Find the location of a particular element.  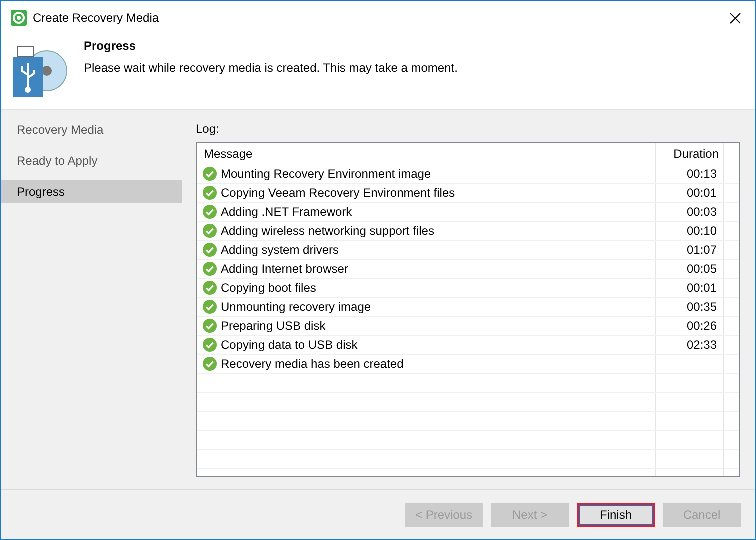

page-subtitle: Please wait while recovery media is created. This may take a moment. is located at coordinates (271, 68).